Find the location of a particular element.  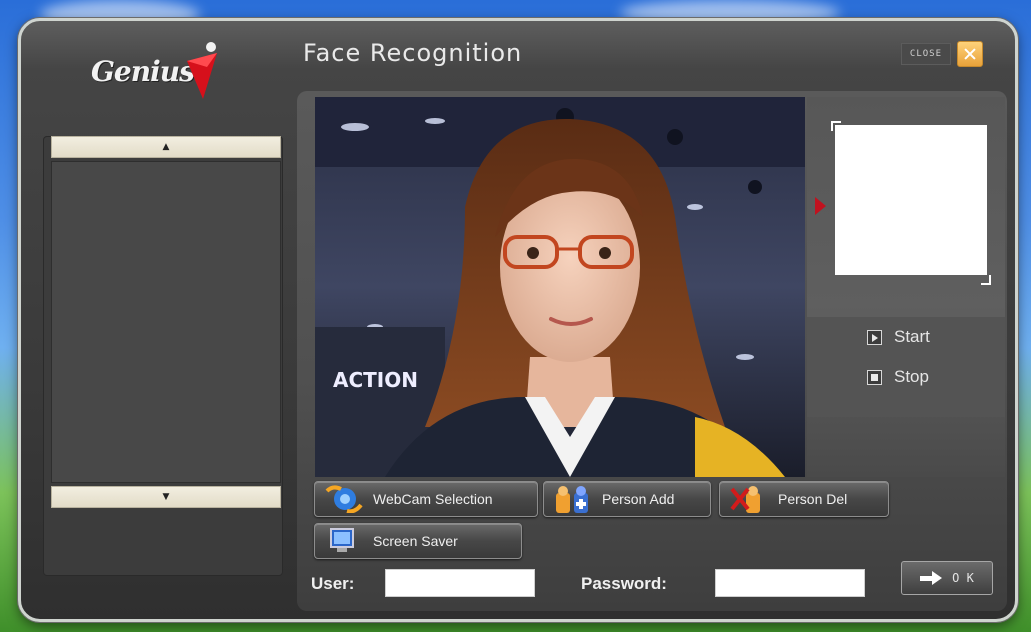

screen-saver-button: Screen Saver is located at coordinates (418, 541).